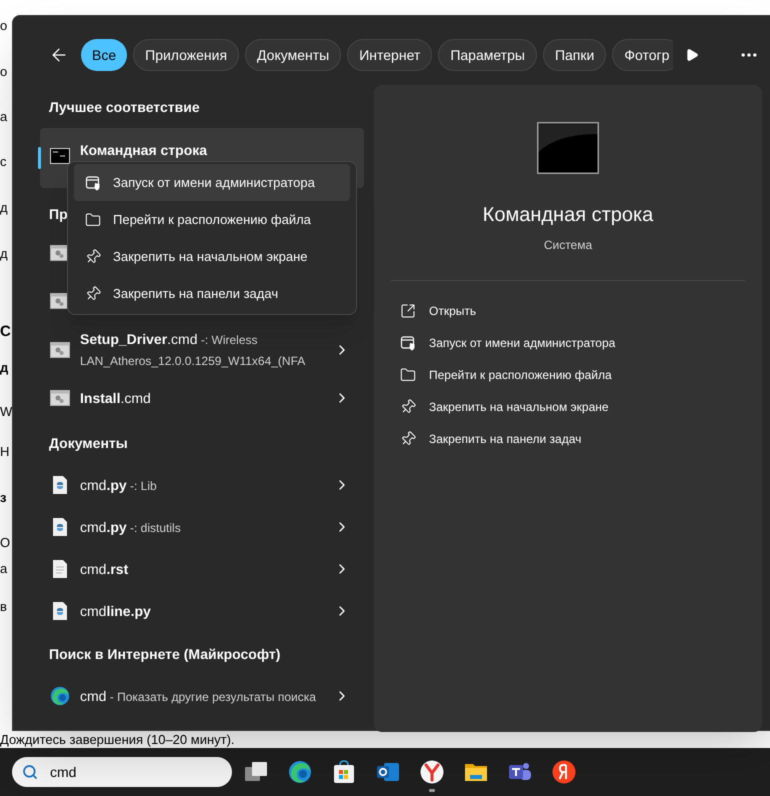 The image size is (770, 796). What do you see at coordinates (130, 527) in the screenshot?
I see `result-title: cmd.py -: distutils` at bounding box center [130, 527].